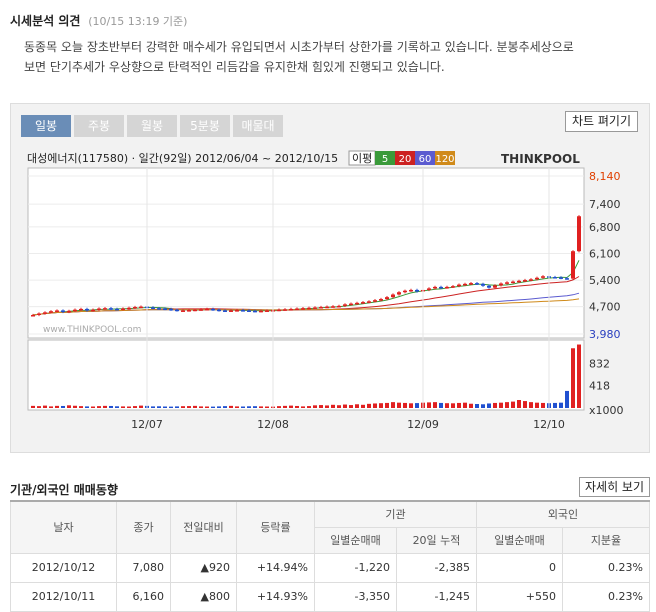 The image size is (656, 612). What do you see at coordinates (519, 596) in the screenshot?
I see `cell-foreign-daily: +550` at bounding box center [519, 596].